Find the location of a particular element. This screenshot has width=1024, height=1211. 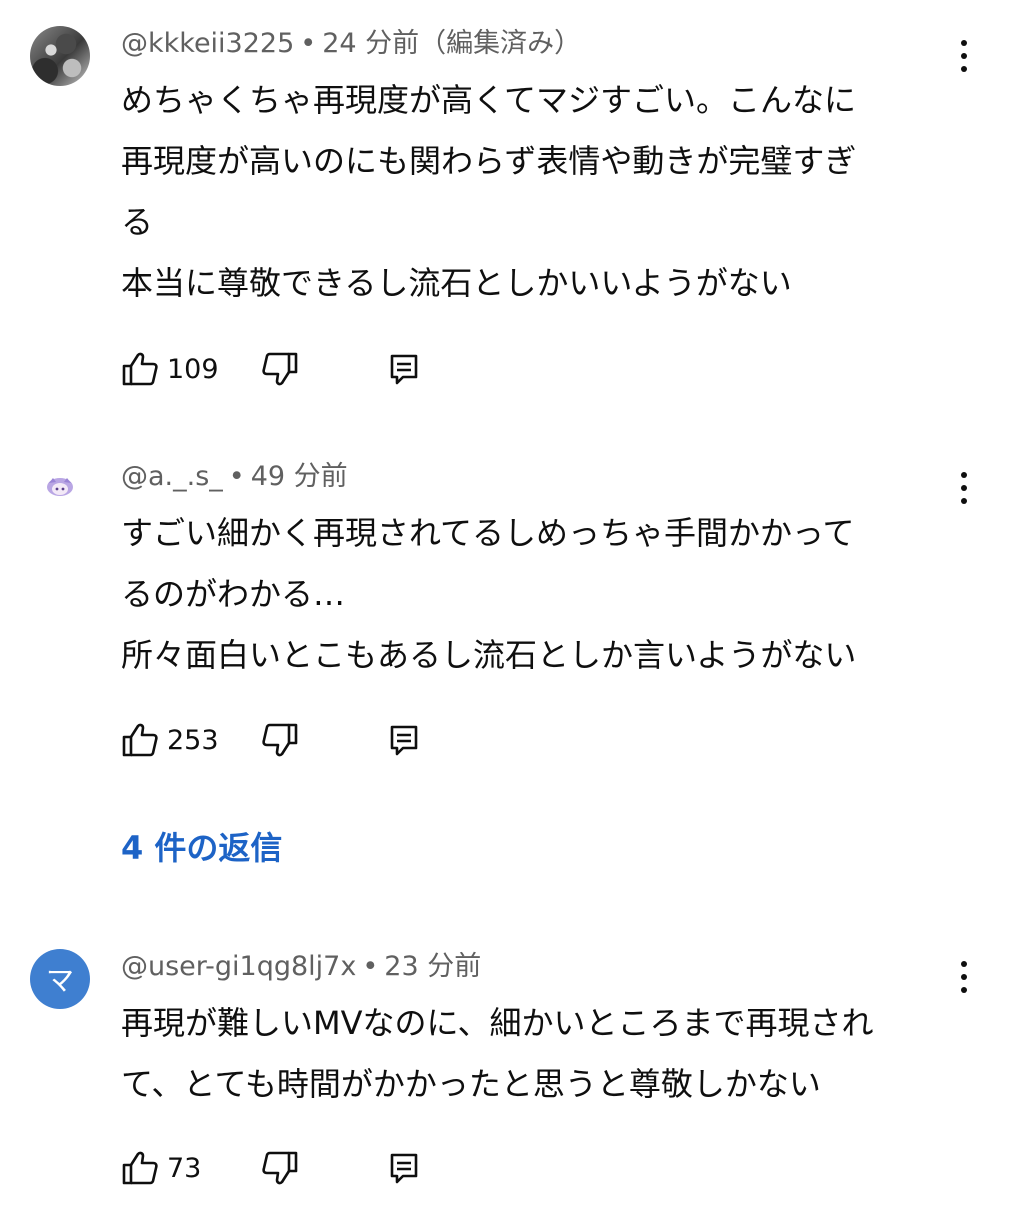

comment-line: 所々面白いとこもあるし流石としか言いようがない is located at coordinates (489, 655).